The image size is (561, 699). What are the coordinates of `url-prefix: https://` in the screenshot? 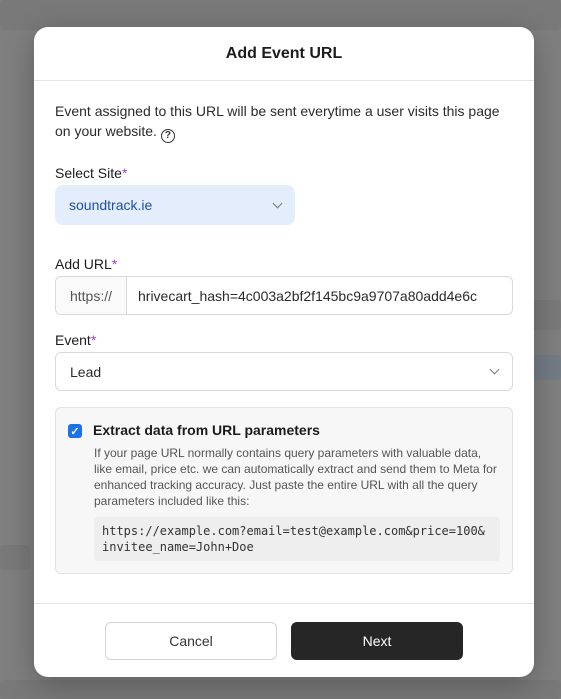 It's located at (91, 295).